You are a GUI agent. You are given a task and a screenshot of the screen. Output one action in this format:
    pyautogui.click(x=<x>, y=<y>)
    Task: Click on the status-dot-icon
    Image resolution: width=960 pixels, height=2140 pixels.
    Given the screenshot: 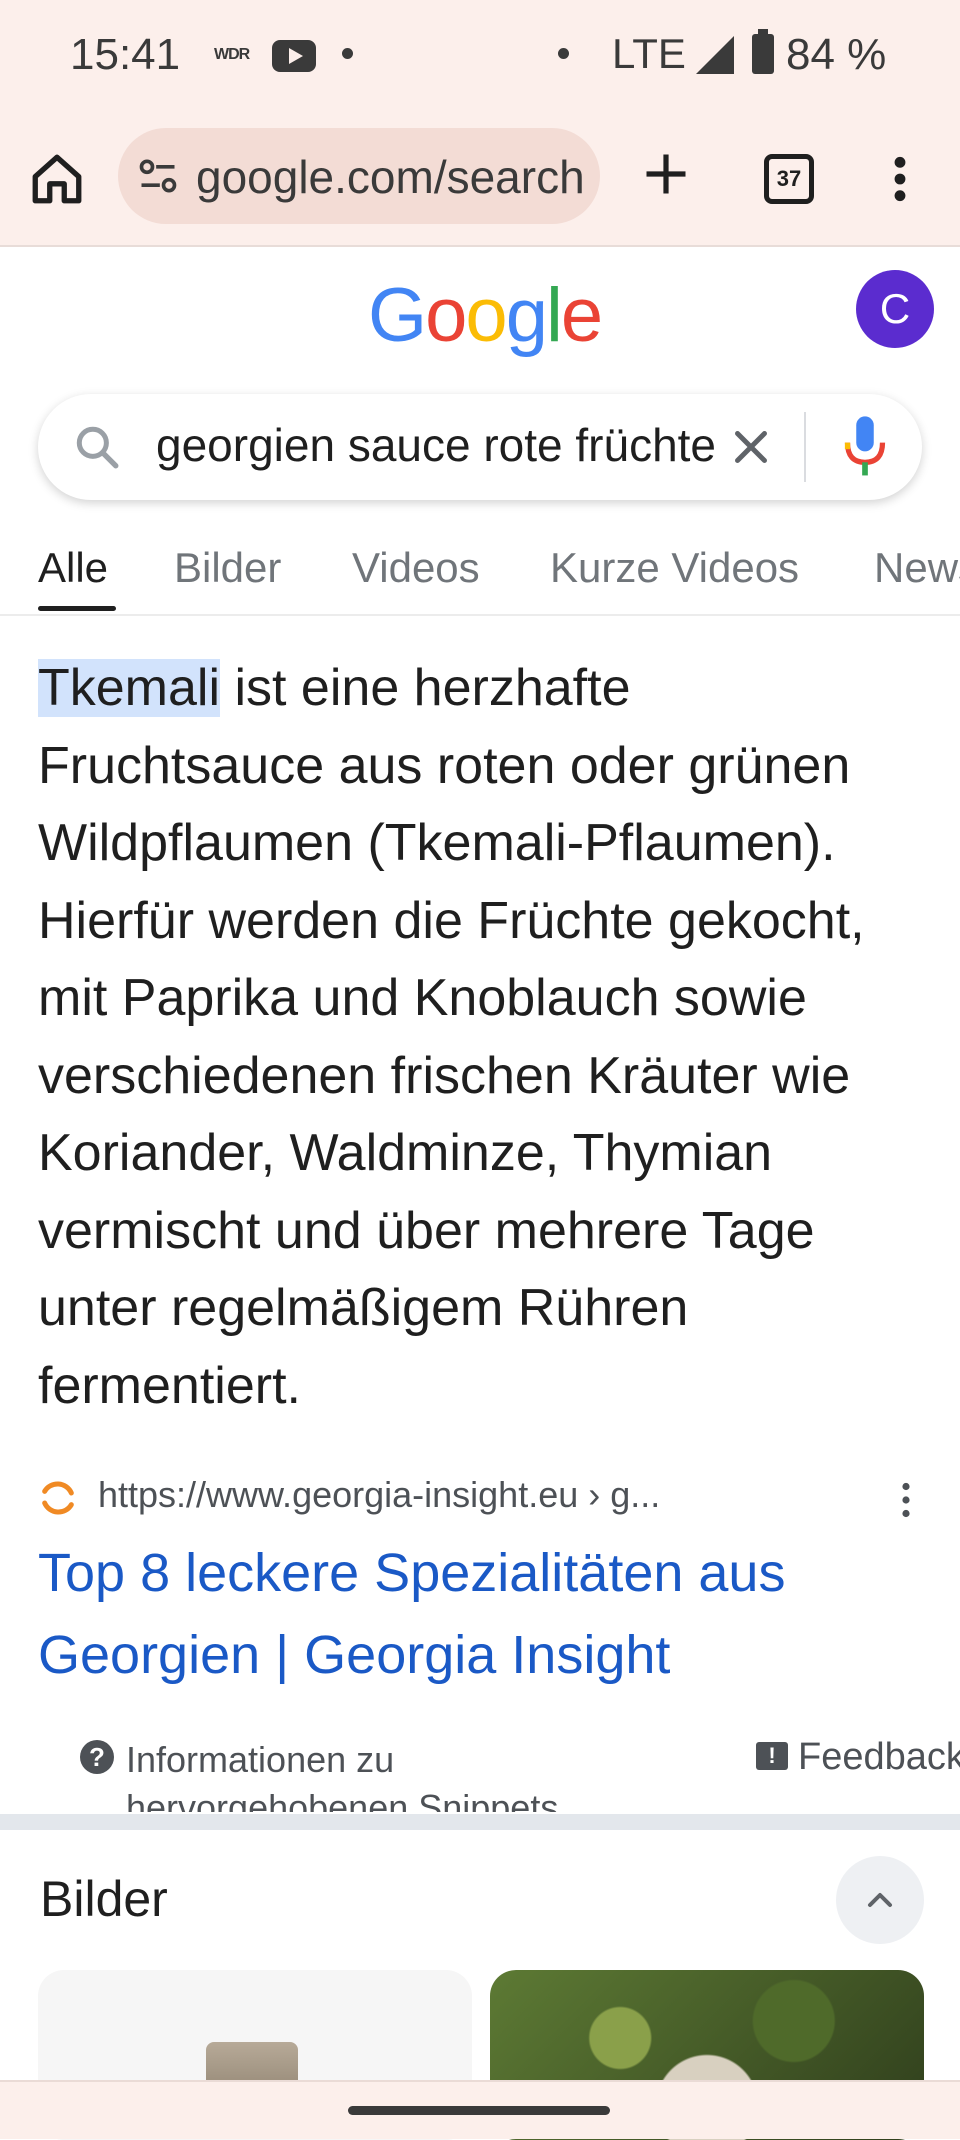 What is the action you would take?
    pyautogui.click(x=563, y=53)
    